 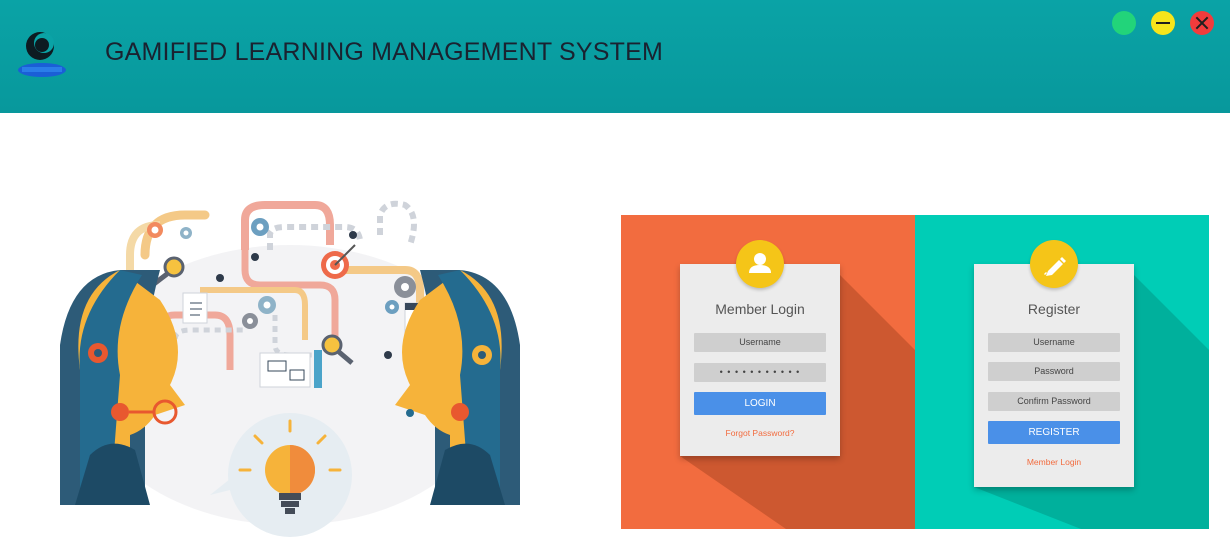 I want to click on user-icon, so click(x=760, y=263).